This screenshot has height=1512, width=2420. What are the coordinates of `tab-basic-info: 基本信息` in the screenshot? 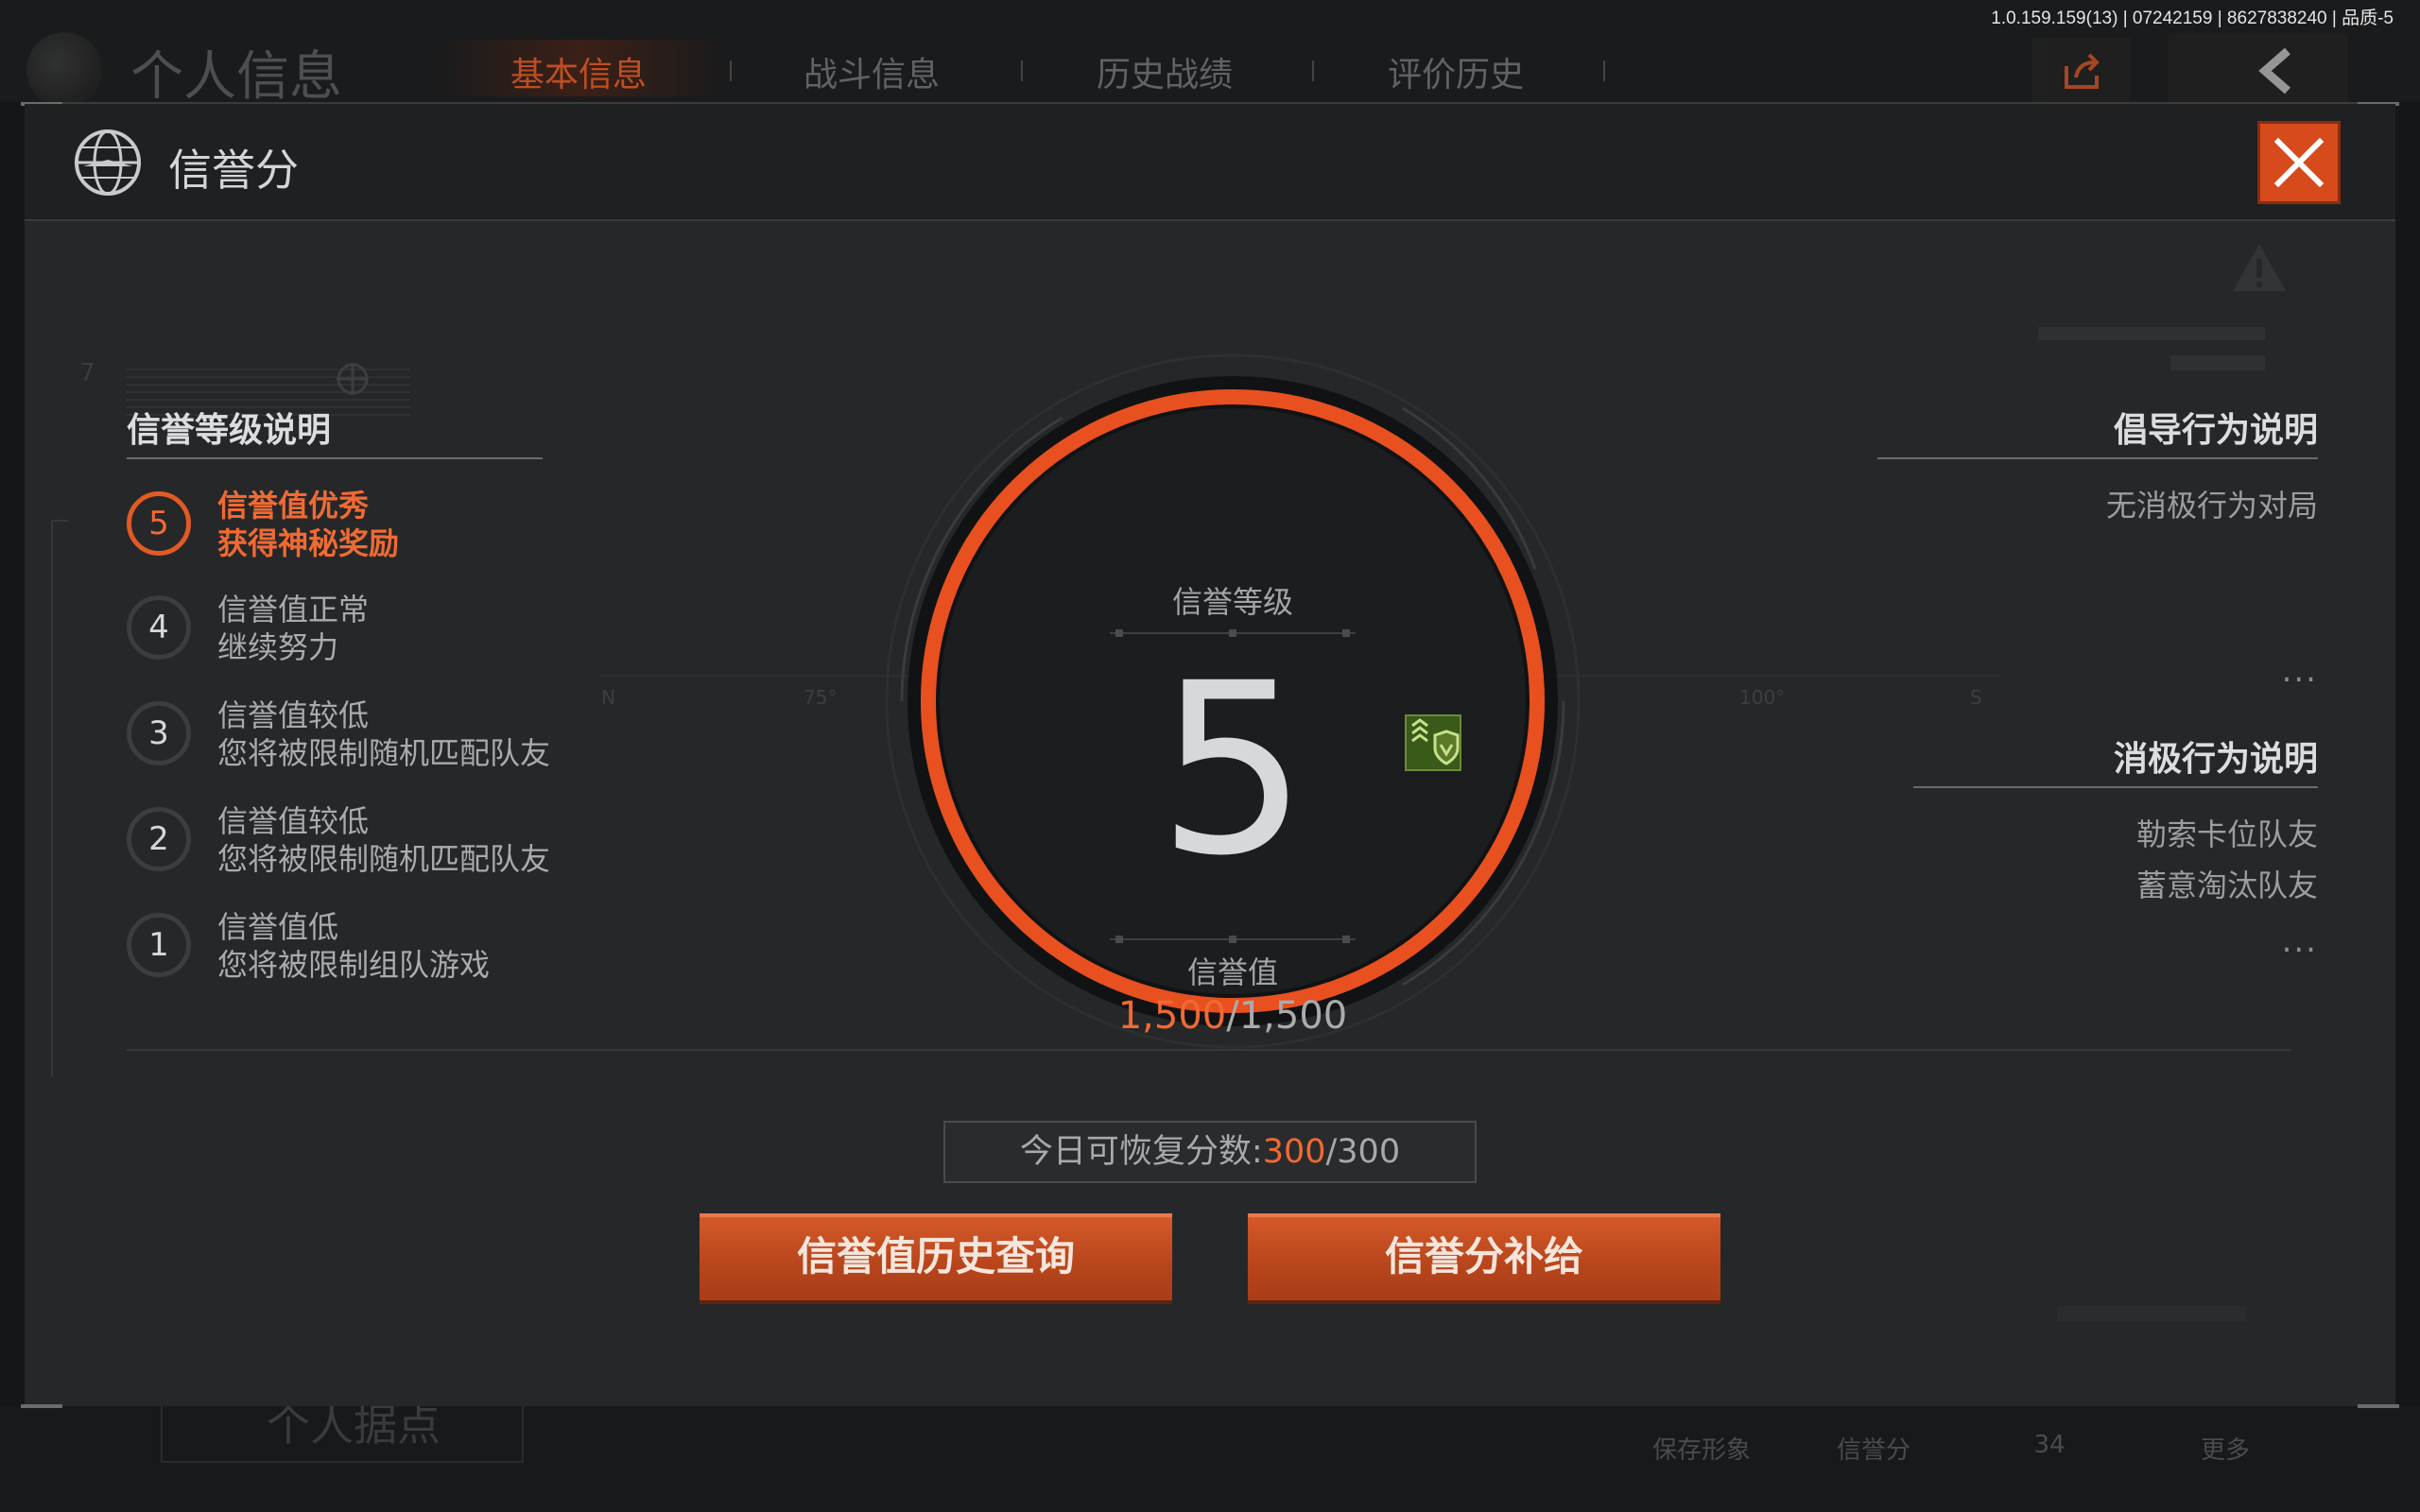 It's located at (578, 71).